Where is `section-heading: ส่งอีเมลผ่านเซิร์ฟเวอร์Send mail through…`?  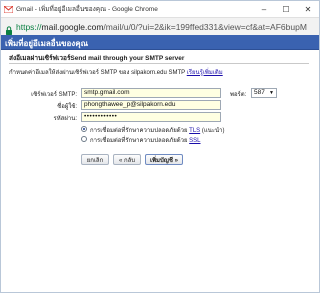 section-heading: ส่งอีเมลผ่านเซิร์ฟเวอร์Send mail through… is located at coordinates (97, 58).